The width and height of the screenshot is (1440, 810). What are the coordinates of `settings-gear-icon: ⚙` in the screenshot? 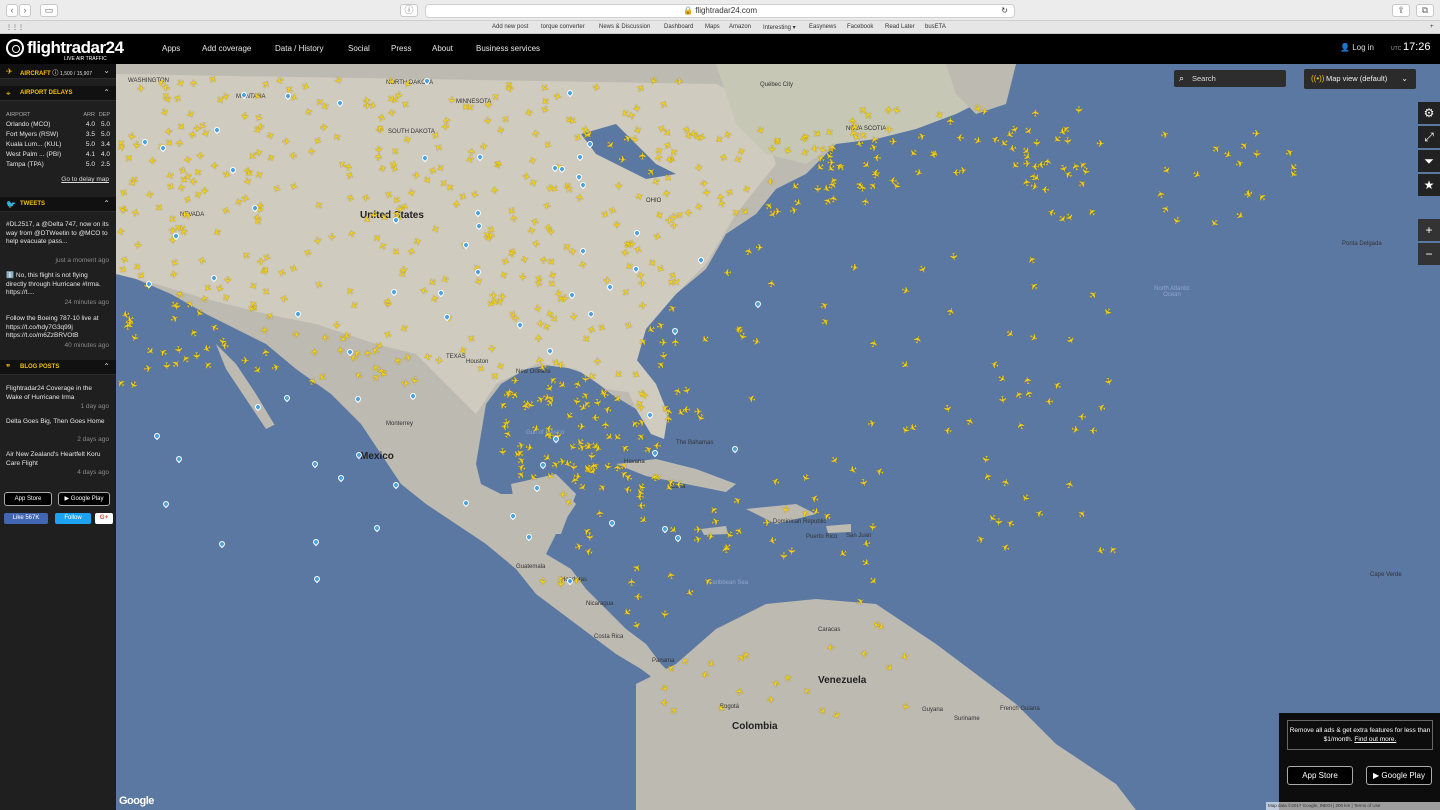 It's located at (1429, 113).